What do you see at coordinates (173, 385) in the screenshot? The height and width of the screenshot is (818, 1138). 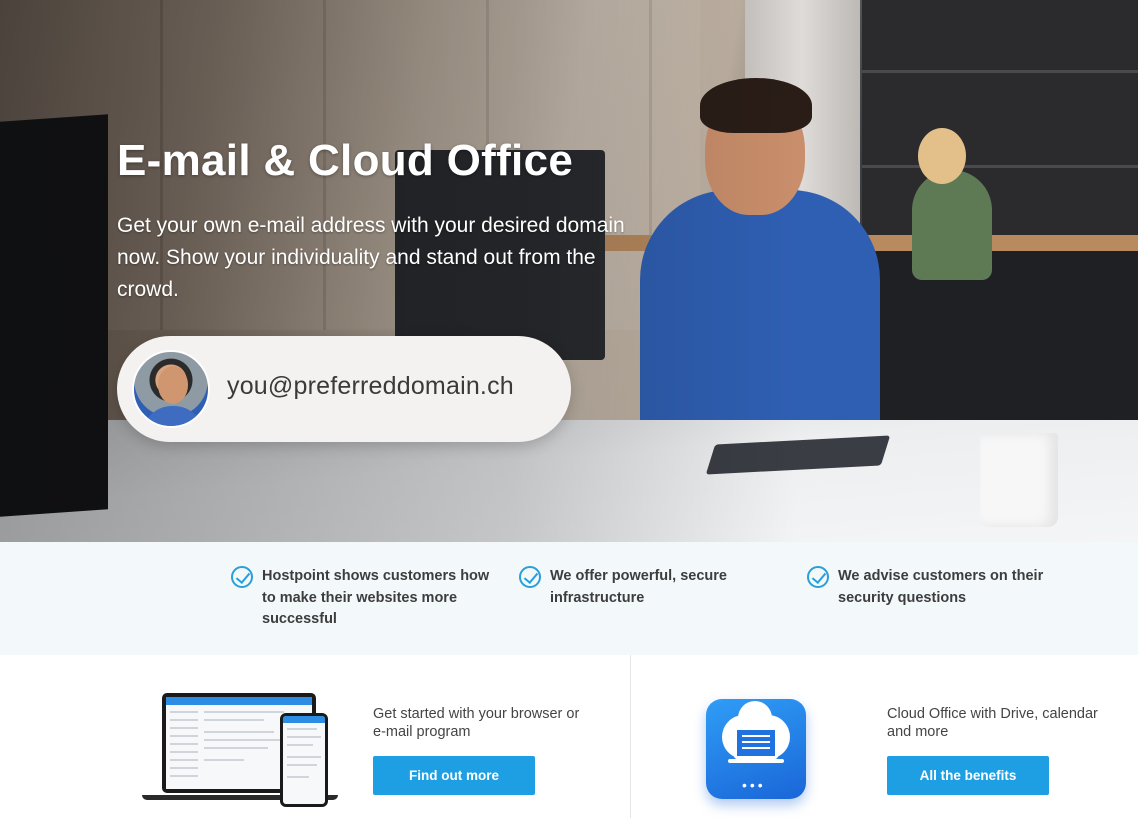 I see `avatar-face` at bounding box center [173, 385].